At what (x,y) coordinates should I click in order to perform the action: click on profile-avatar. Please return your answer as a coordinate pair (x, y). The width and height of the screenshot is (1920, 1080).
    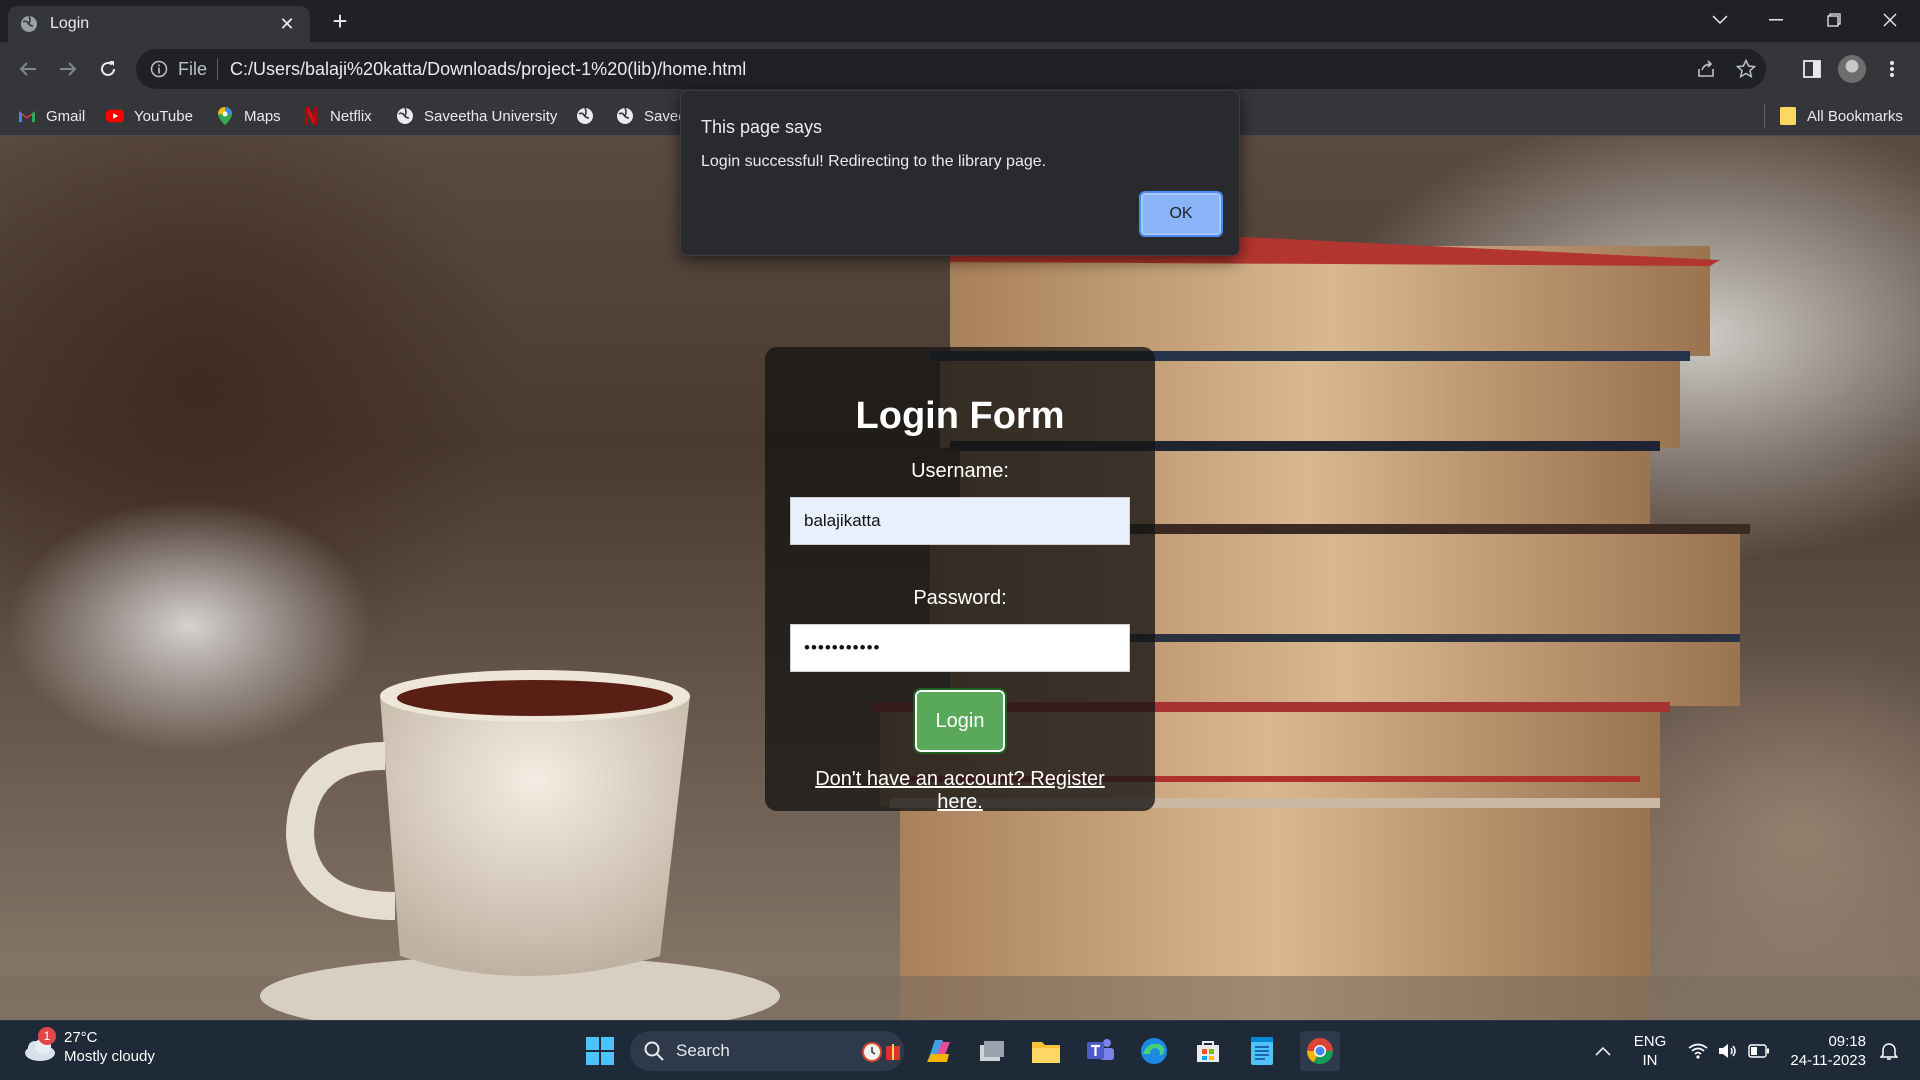
    Looking at the image, I should click on (1852, 69).